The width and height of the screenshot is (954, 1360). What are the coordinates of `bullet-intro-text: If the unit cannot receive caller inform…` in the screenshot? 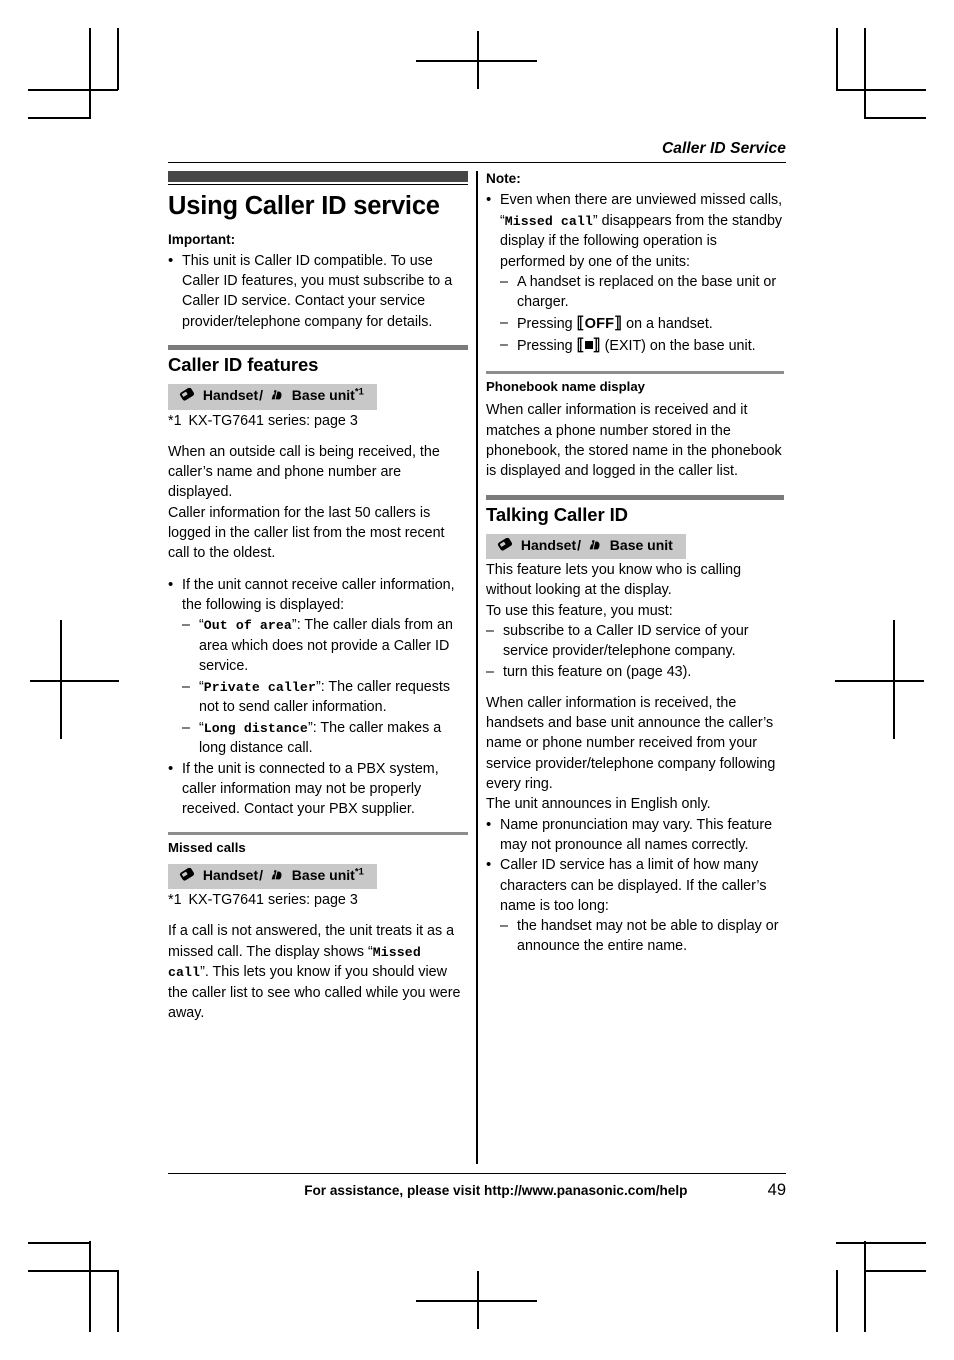 It's located at (318, 594).